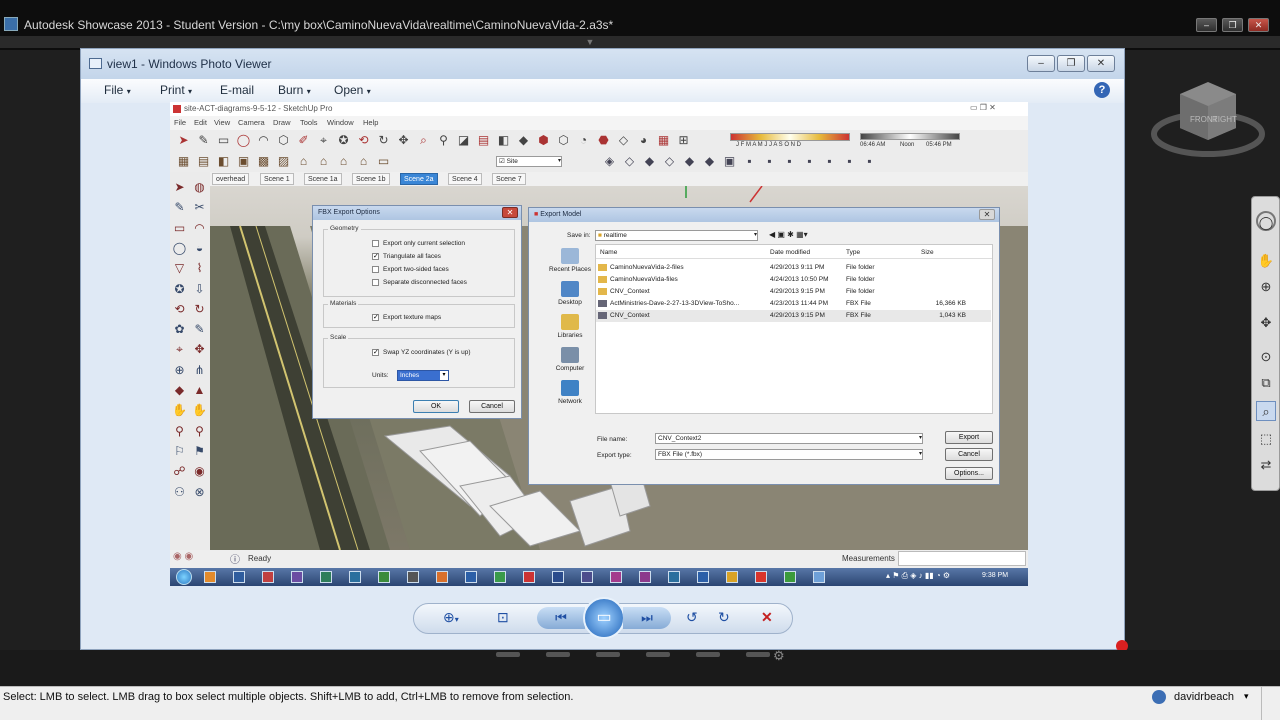 The image size is (1280, 720). What do you see at coordinates (222, 122) in the screenshot?
I see `su-menu-view: View` at bounding box center [222, 122].